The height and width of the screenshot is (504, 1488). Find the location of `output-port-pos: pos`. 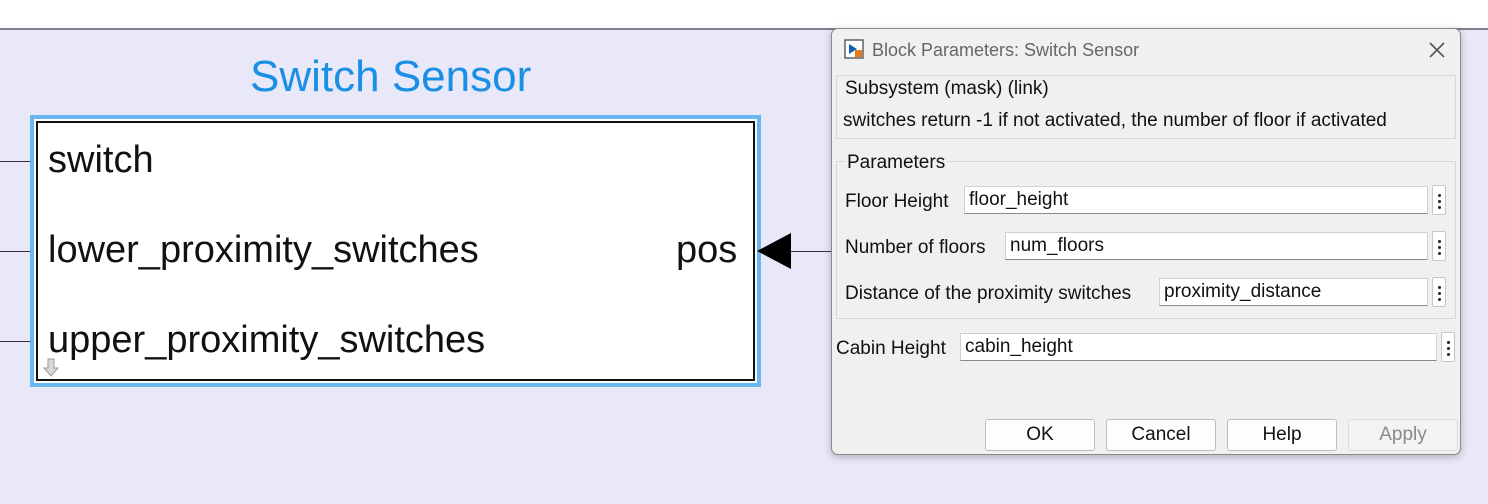

output-port-pos: pos is located at coordinates (707, 250).